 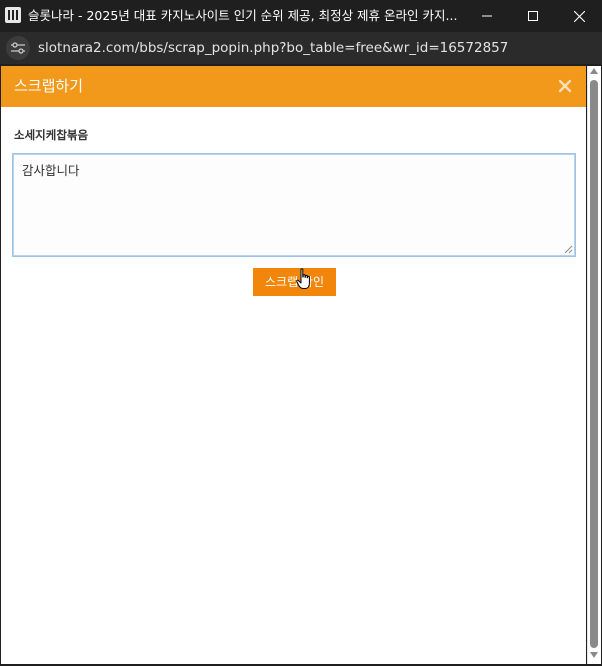 I want to click on scroll-up-arrow-icon, so click(x=594, y=71).